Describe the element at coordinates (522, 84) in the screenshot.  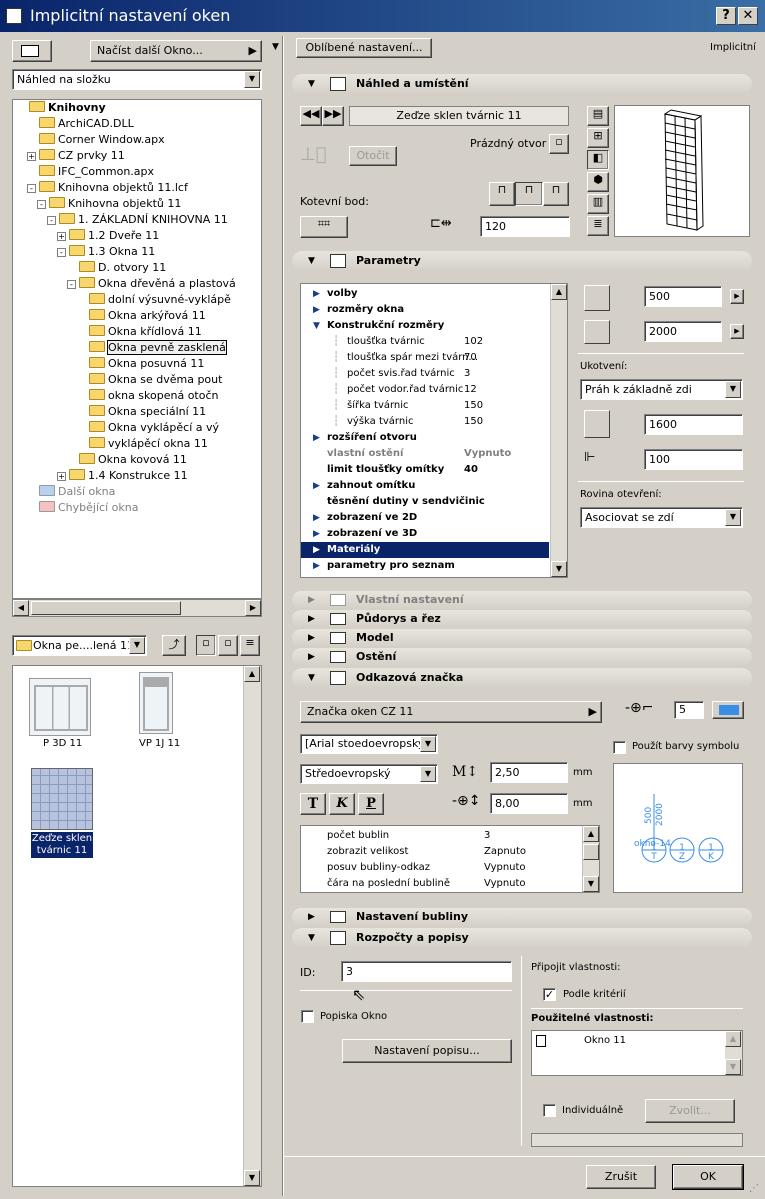
I see `section-preview-placement: ▼ Náhled a umístění` at that location.